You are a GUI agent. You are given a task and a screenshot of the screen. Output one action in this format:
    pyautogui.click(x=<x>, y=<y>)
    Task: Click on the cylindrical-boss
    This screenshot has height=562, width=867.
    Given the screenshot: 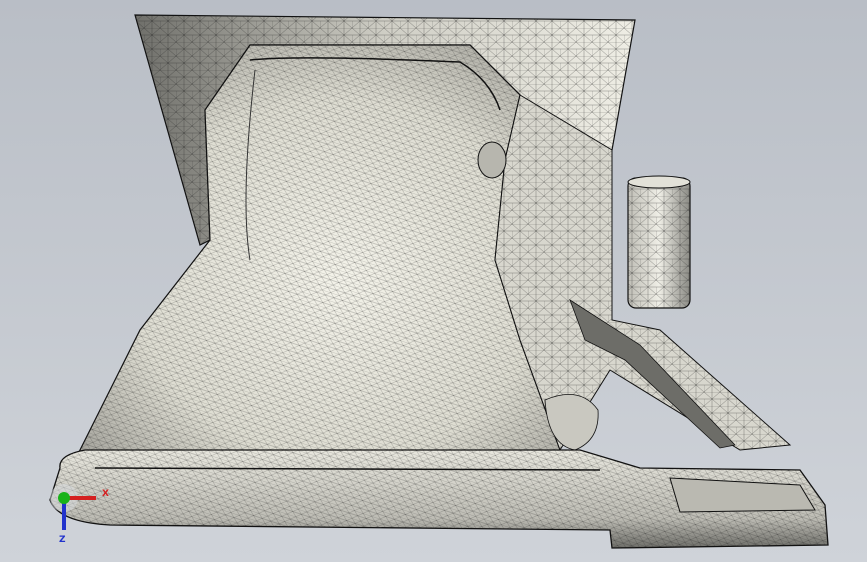 What is the action you would take?
    pyautogui.click(x=659, y=242)
    